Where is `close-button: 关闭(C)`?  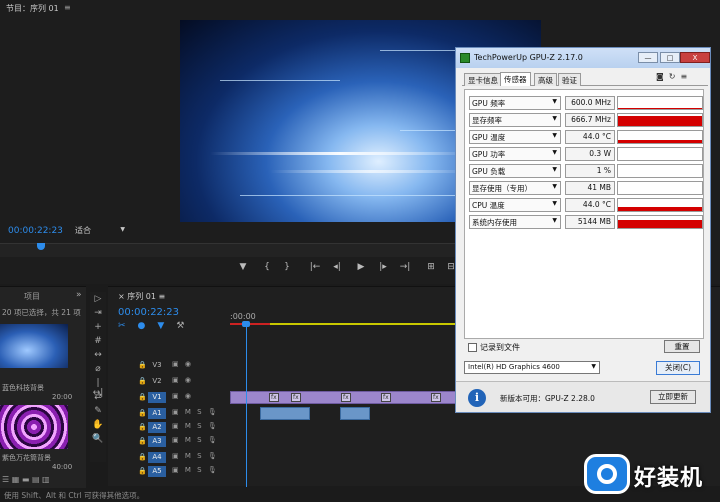 close-button: 关闭(C) is located at coordinates (678, 368).